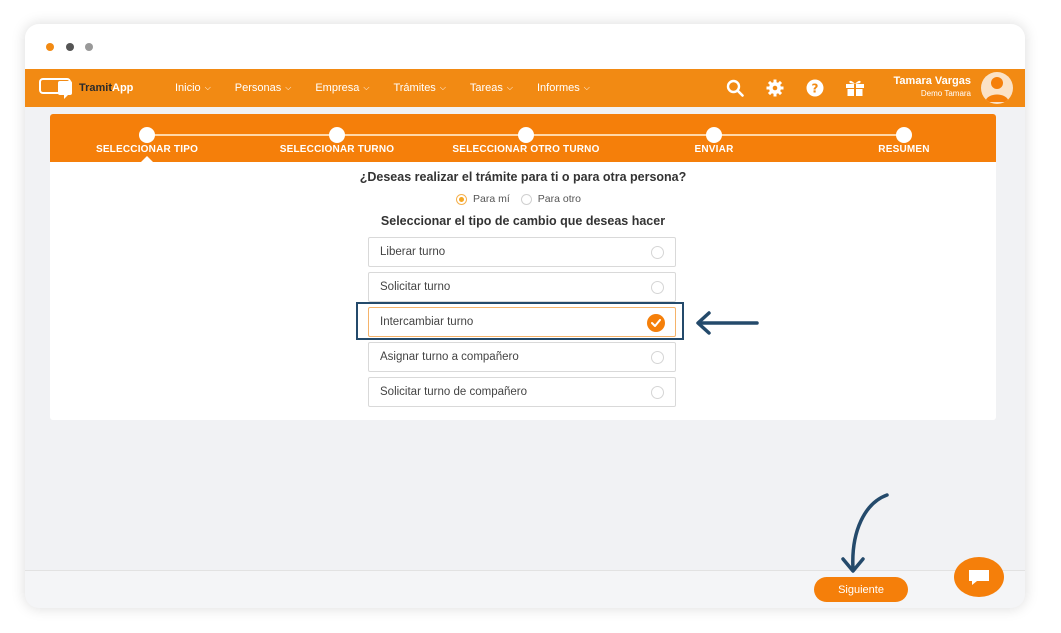 The height and width of the screenshot is (633, 1061). I want to click on nav-icons: ?, so click(805, 88).